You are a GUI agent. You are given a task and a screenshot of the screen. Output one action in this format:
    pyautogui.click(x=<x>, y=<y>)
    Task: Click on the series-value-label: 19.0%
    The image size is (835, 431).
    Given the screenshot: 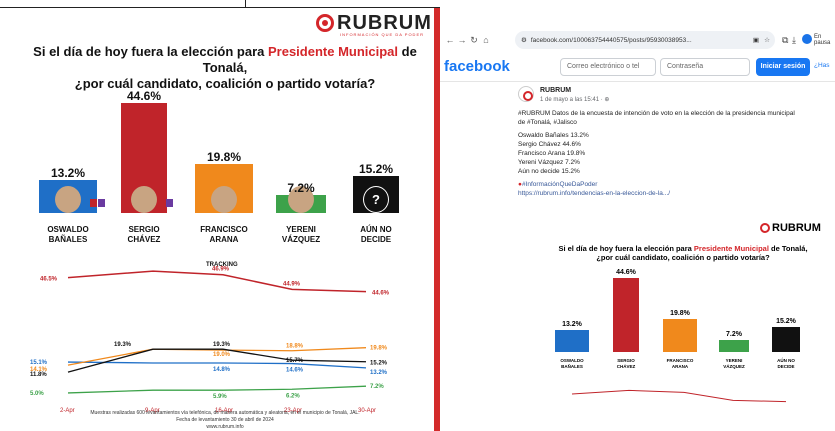 What is the action you would take?
    pyautogui.click(x=222, y=355)
    